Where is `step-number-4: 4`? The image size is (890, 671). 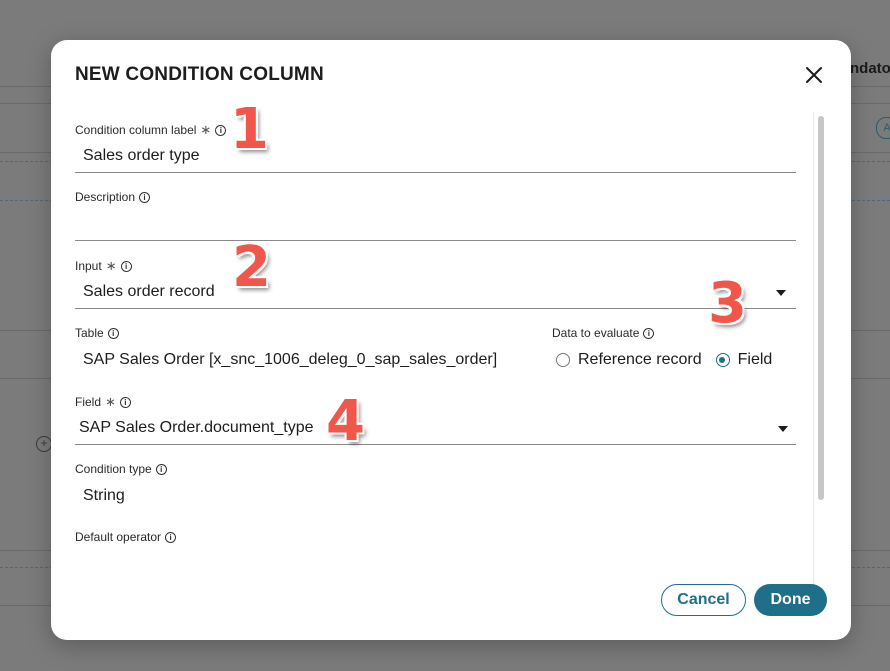 step-number-4: 4 is located at coordinates (345, 421).